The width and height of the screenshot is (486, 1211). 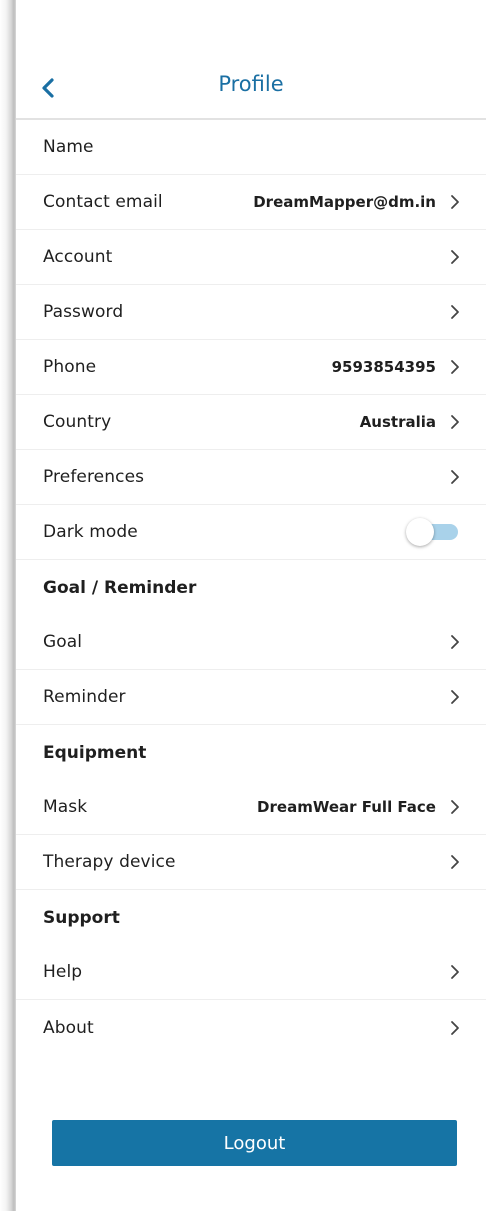 I want to click on equipment-heading: Equipment, so click(x=95, y=752).